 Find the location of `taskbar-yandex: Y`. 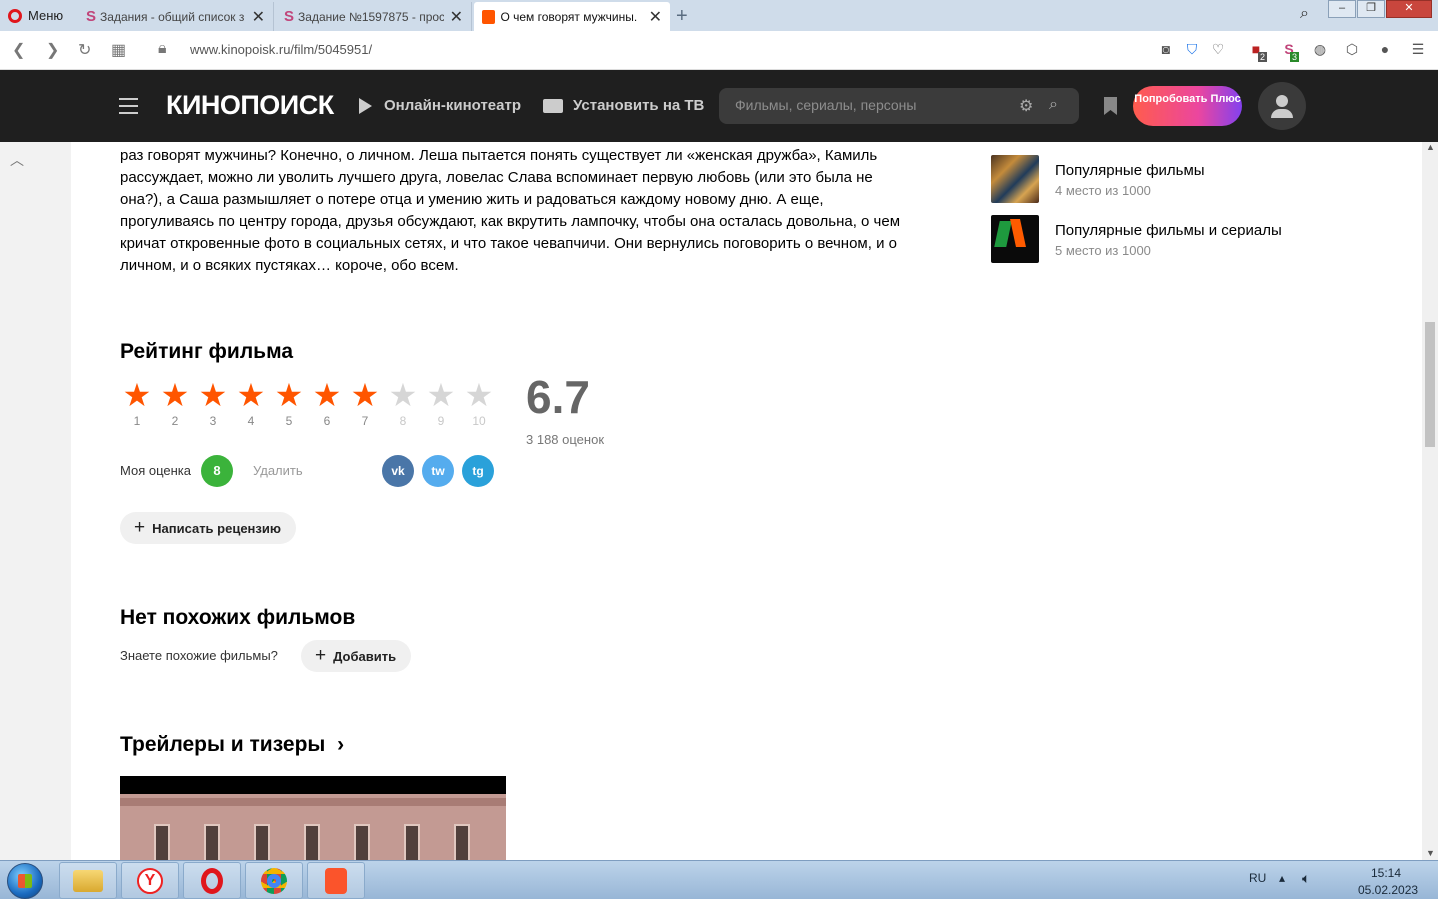

taskbar-yandex: Y is located at coordinates (150, 880).